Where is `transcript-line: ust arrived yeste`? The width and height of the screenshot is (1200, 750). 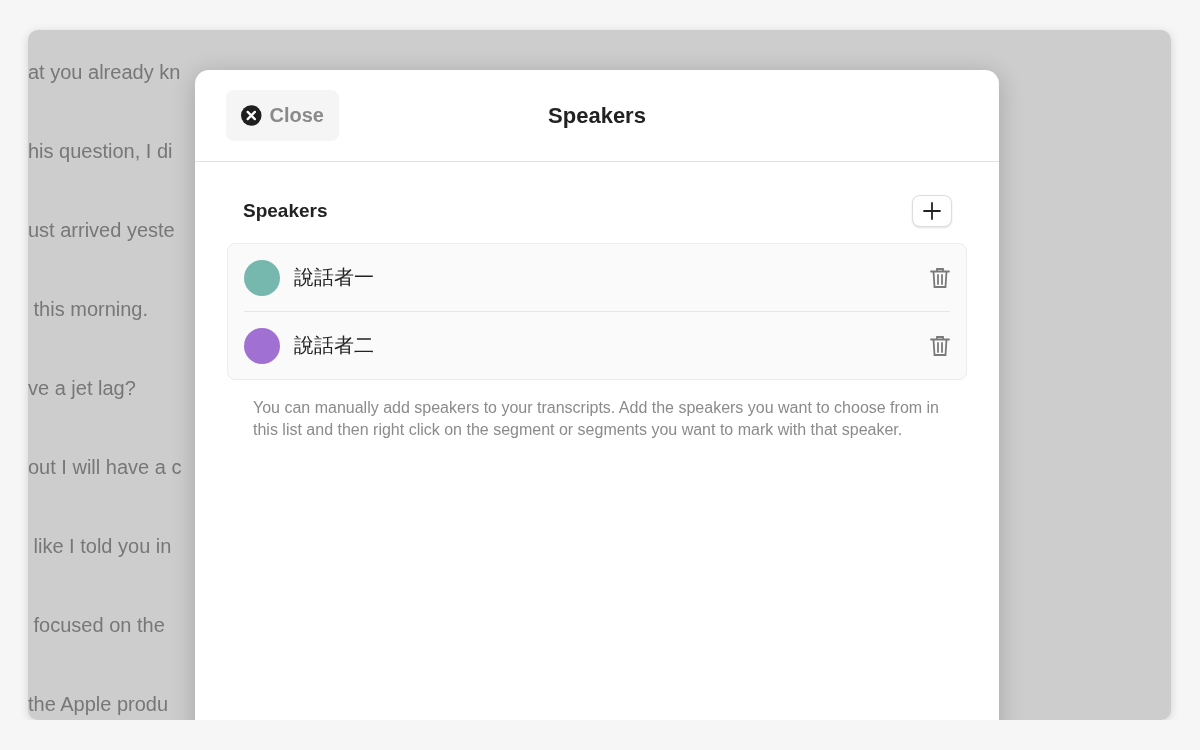
transcript-line: ust arrived yeste is located at coordinates (101, 231).